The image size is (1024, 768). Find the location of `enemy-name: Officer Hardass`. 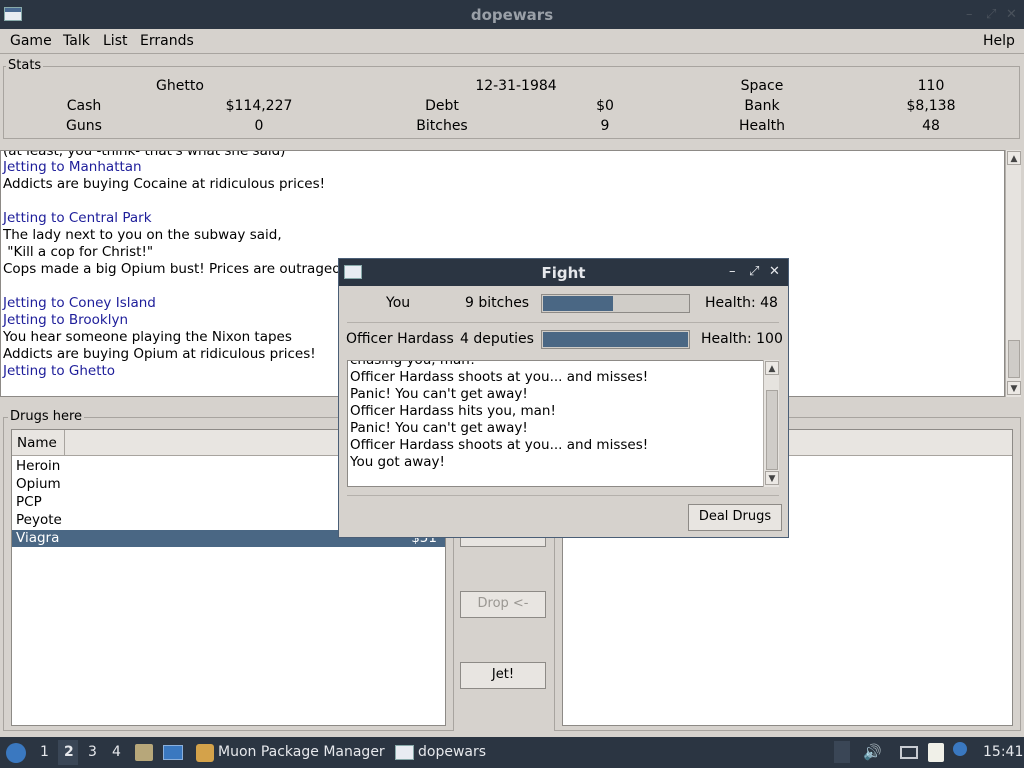

enemy-name: Officer Hardass is located at coordinates (400, 339).